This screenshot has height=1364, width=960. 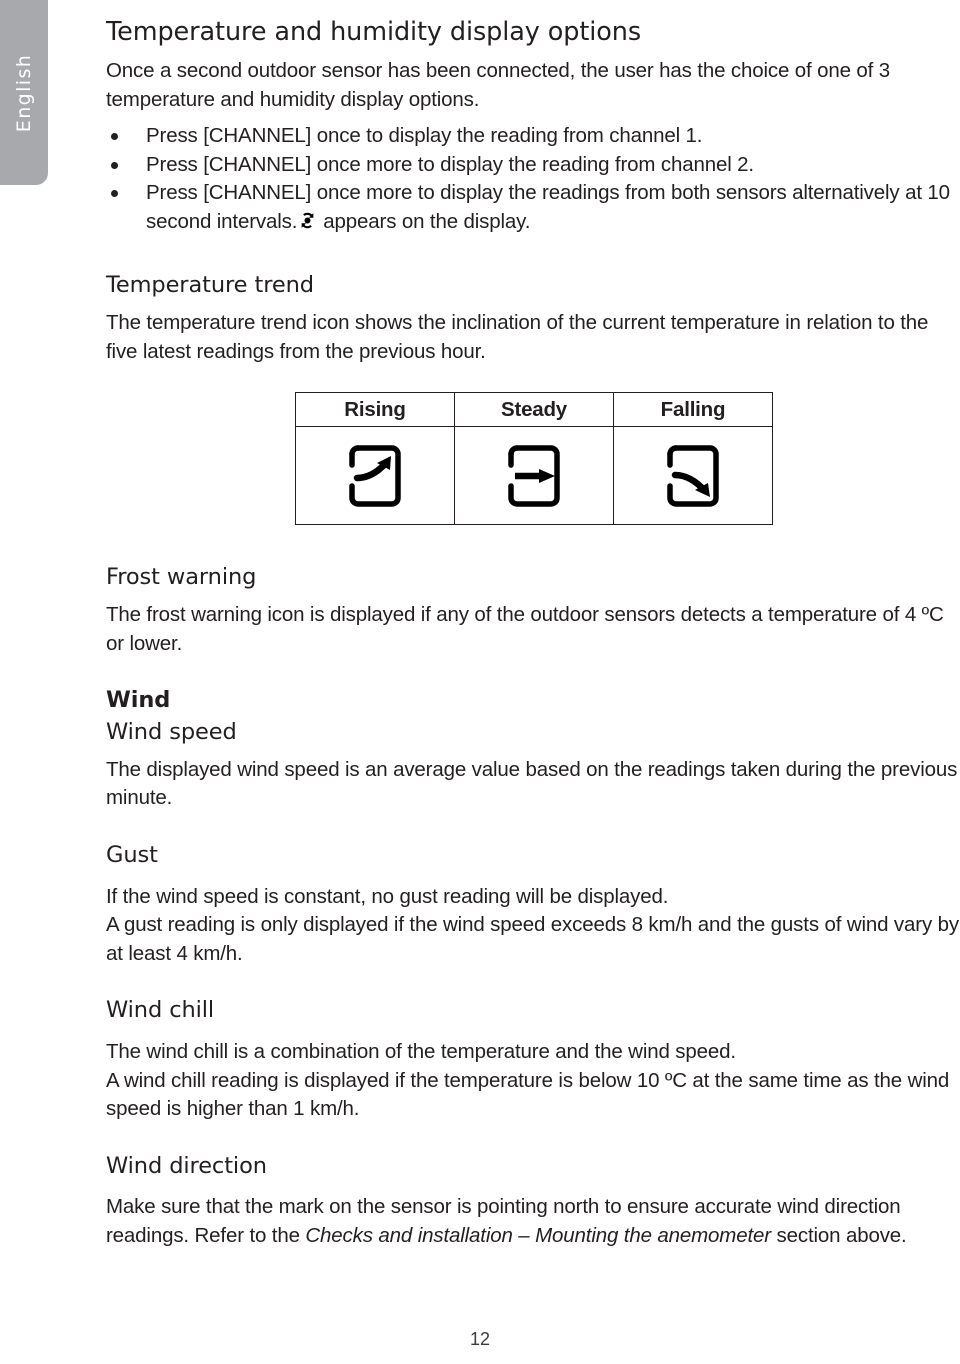 I want to click on table-cell-falling-icon, so click(x=693, y=476).